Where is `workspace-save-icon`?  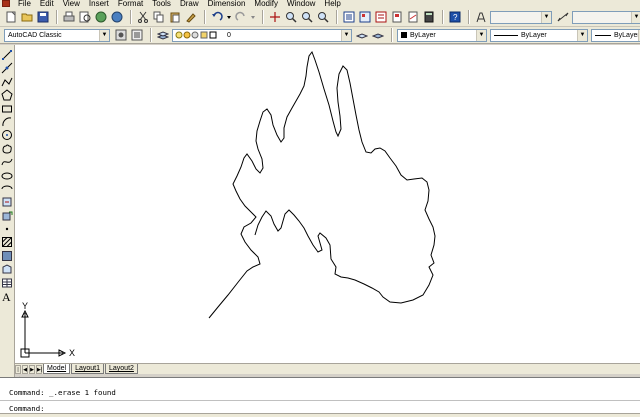
workspace-save-icon is located at coordinates (137, 35).